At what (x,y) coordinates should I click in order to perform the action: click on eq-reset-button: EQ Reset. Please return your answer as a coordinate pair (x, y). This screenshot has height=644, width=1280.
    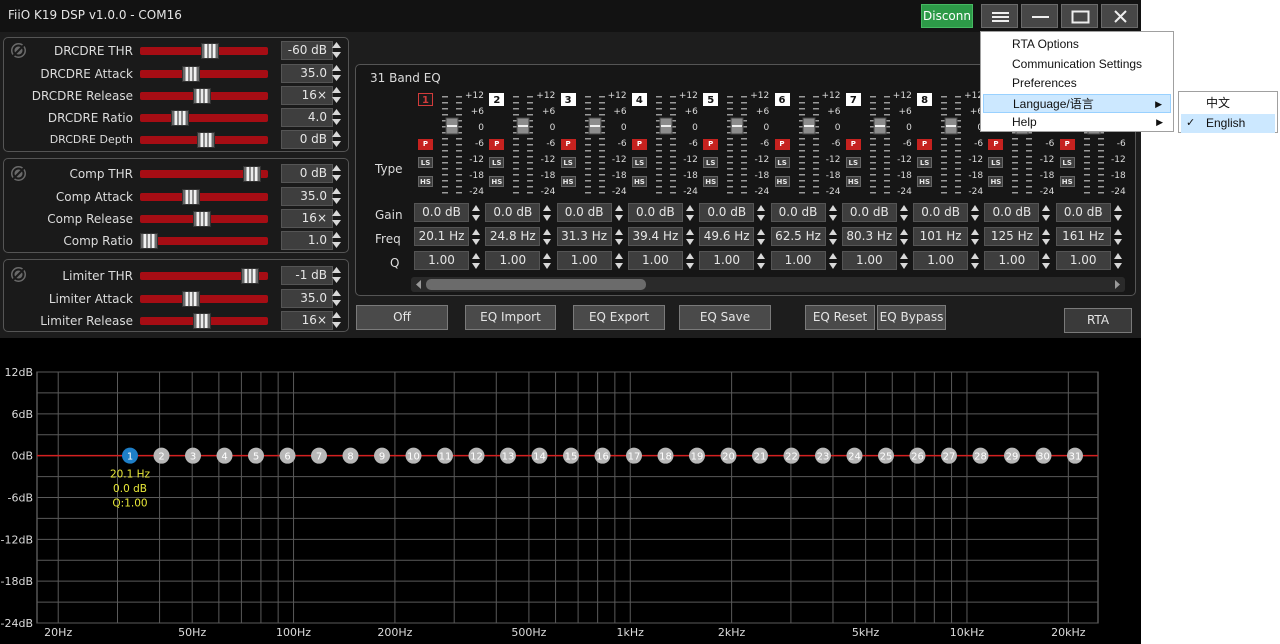
    Looking at the image, I should click on (840, 317).